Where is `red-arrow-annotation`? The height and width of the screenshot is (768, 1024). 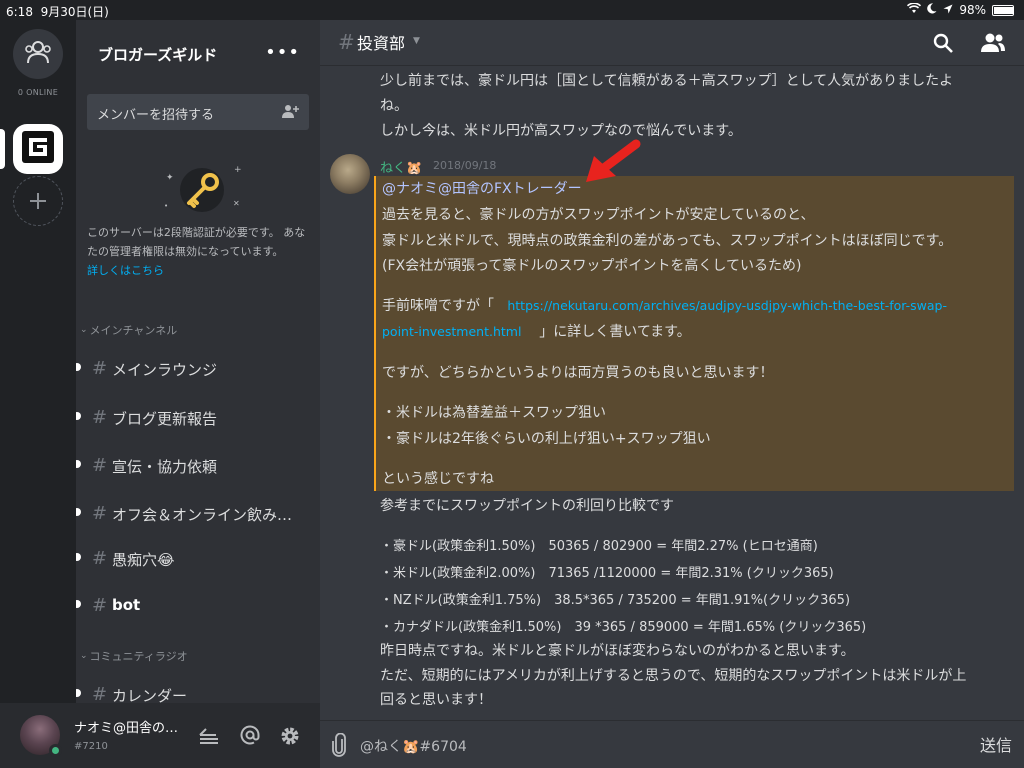 red-arrow-annotation is located at coordinates (612, 165).